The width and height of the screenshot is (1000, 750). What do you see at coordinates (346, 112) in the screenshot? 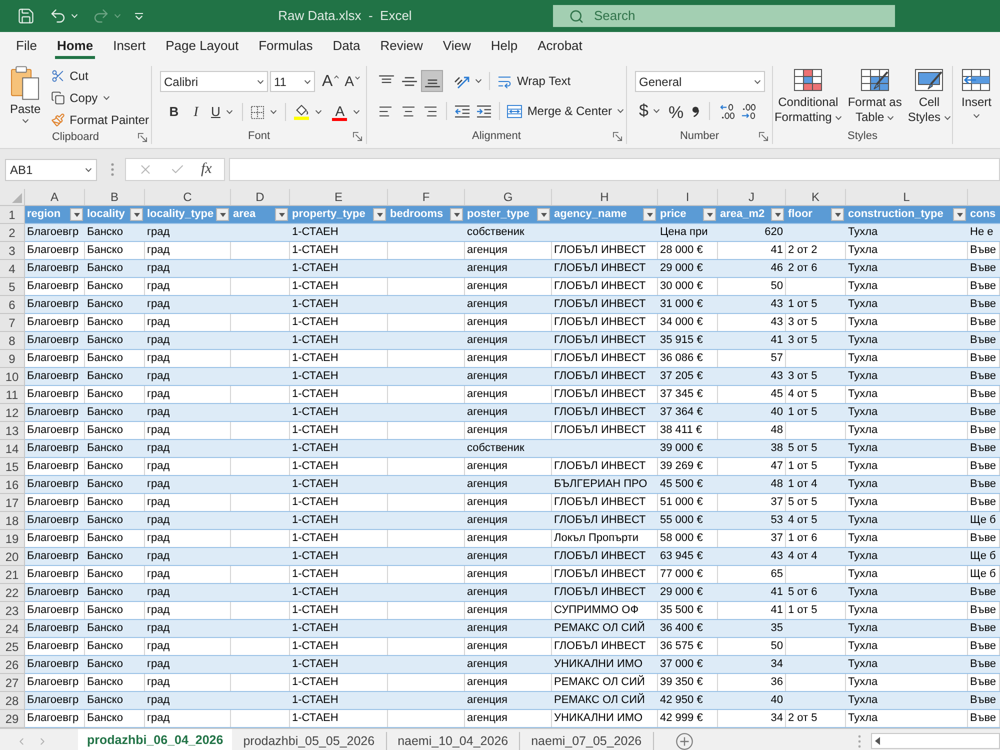
I see `font-color-button: A` at bounding box center [346, 112].